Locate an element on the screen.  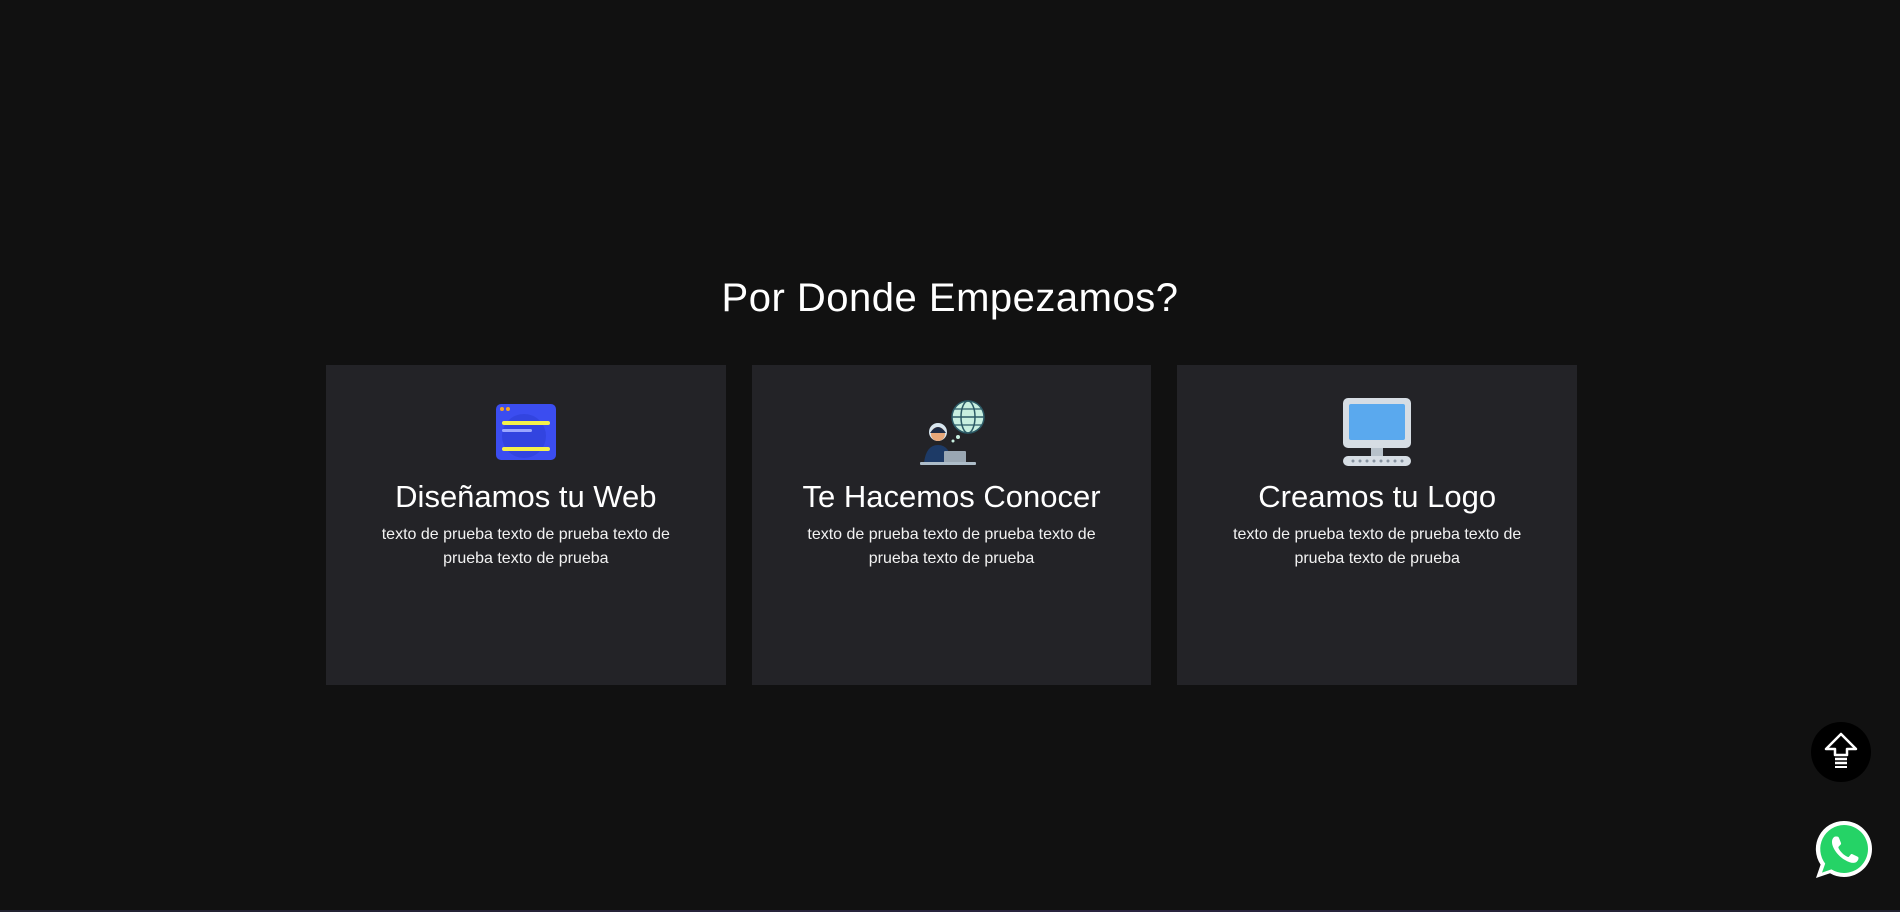
whatsapp-button is located at coordinates (1844, 850).